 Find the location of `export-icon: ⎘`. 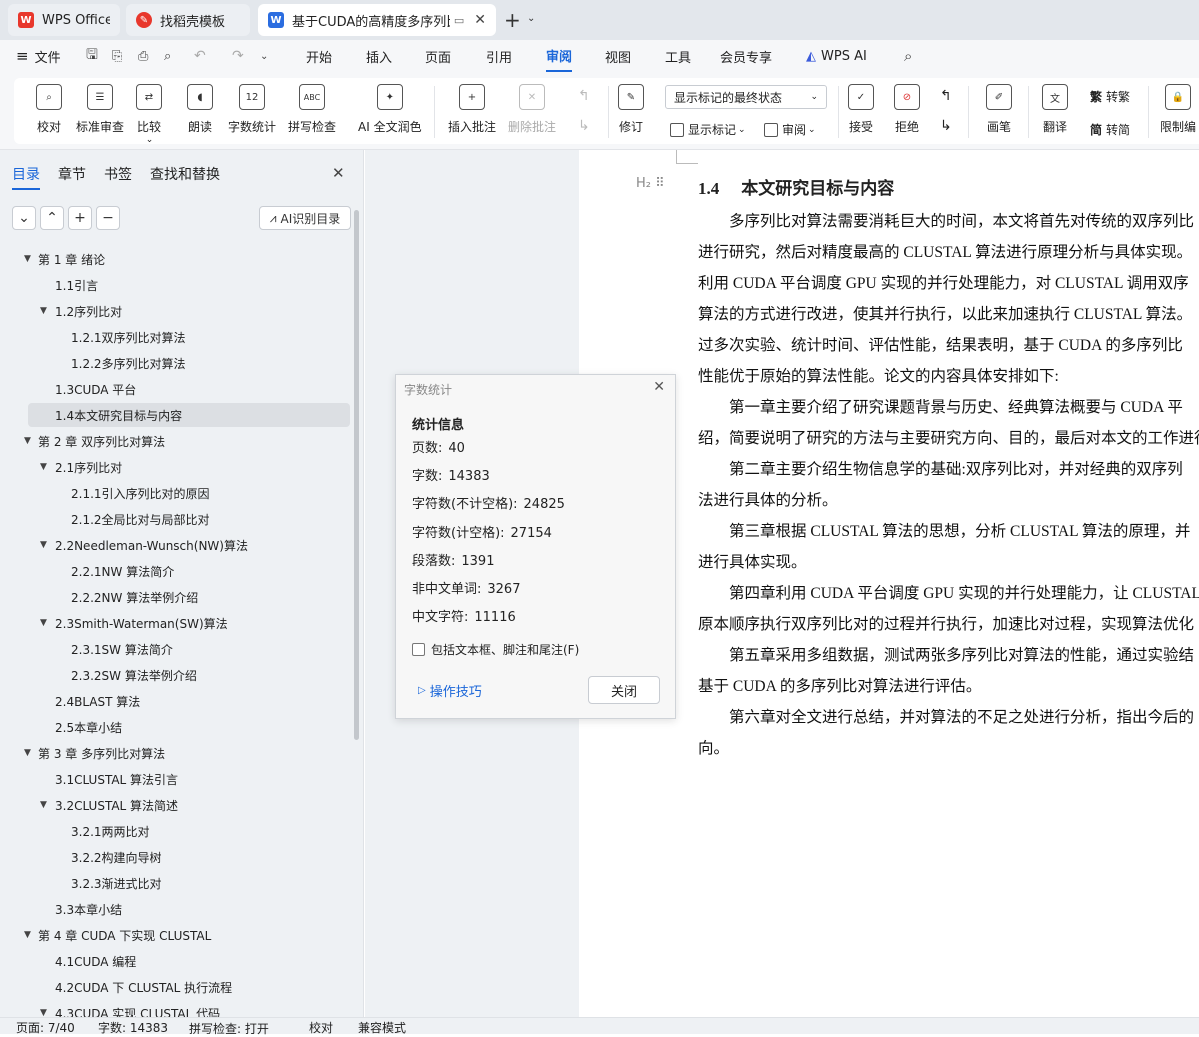

export-icon: ⎘ is located at coordinates (117, 56).